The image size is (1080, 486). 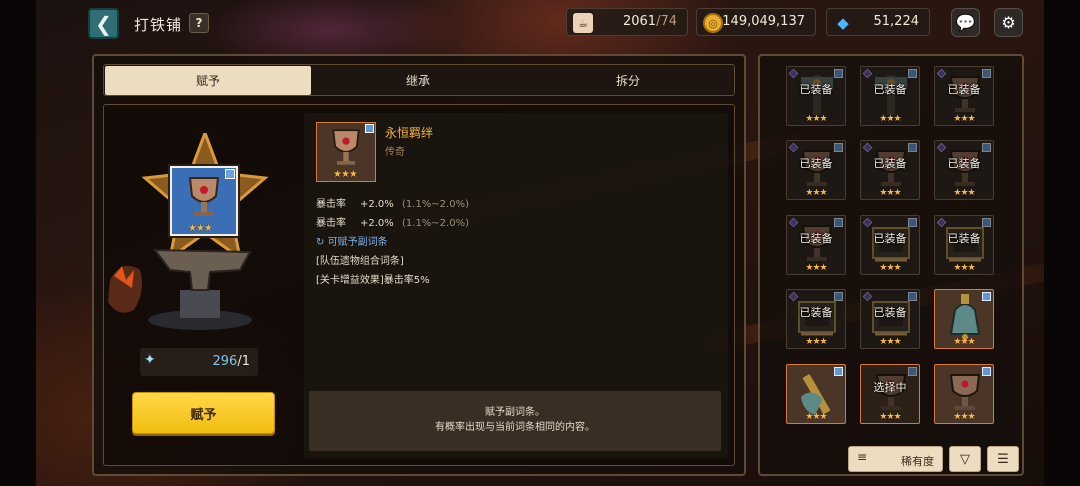 I want to click on enchant-description: 赋予副词条。 有概率出现与当前词条相同的内容。, so click(x=515, y=421).